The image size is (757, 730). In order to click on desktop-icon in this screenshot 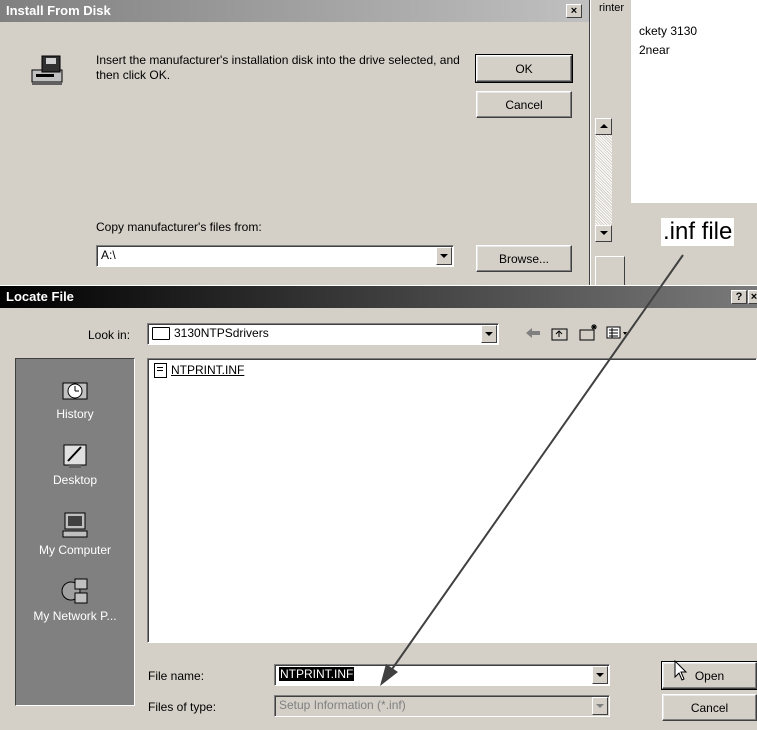, I will do `click(75, 455)`.